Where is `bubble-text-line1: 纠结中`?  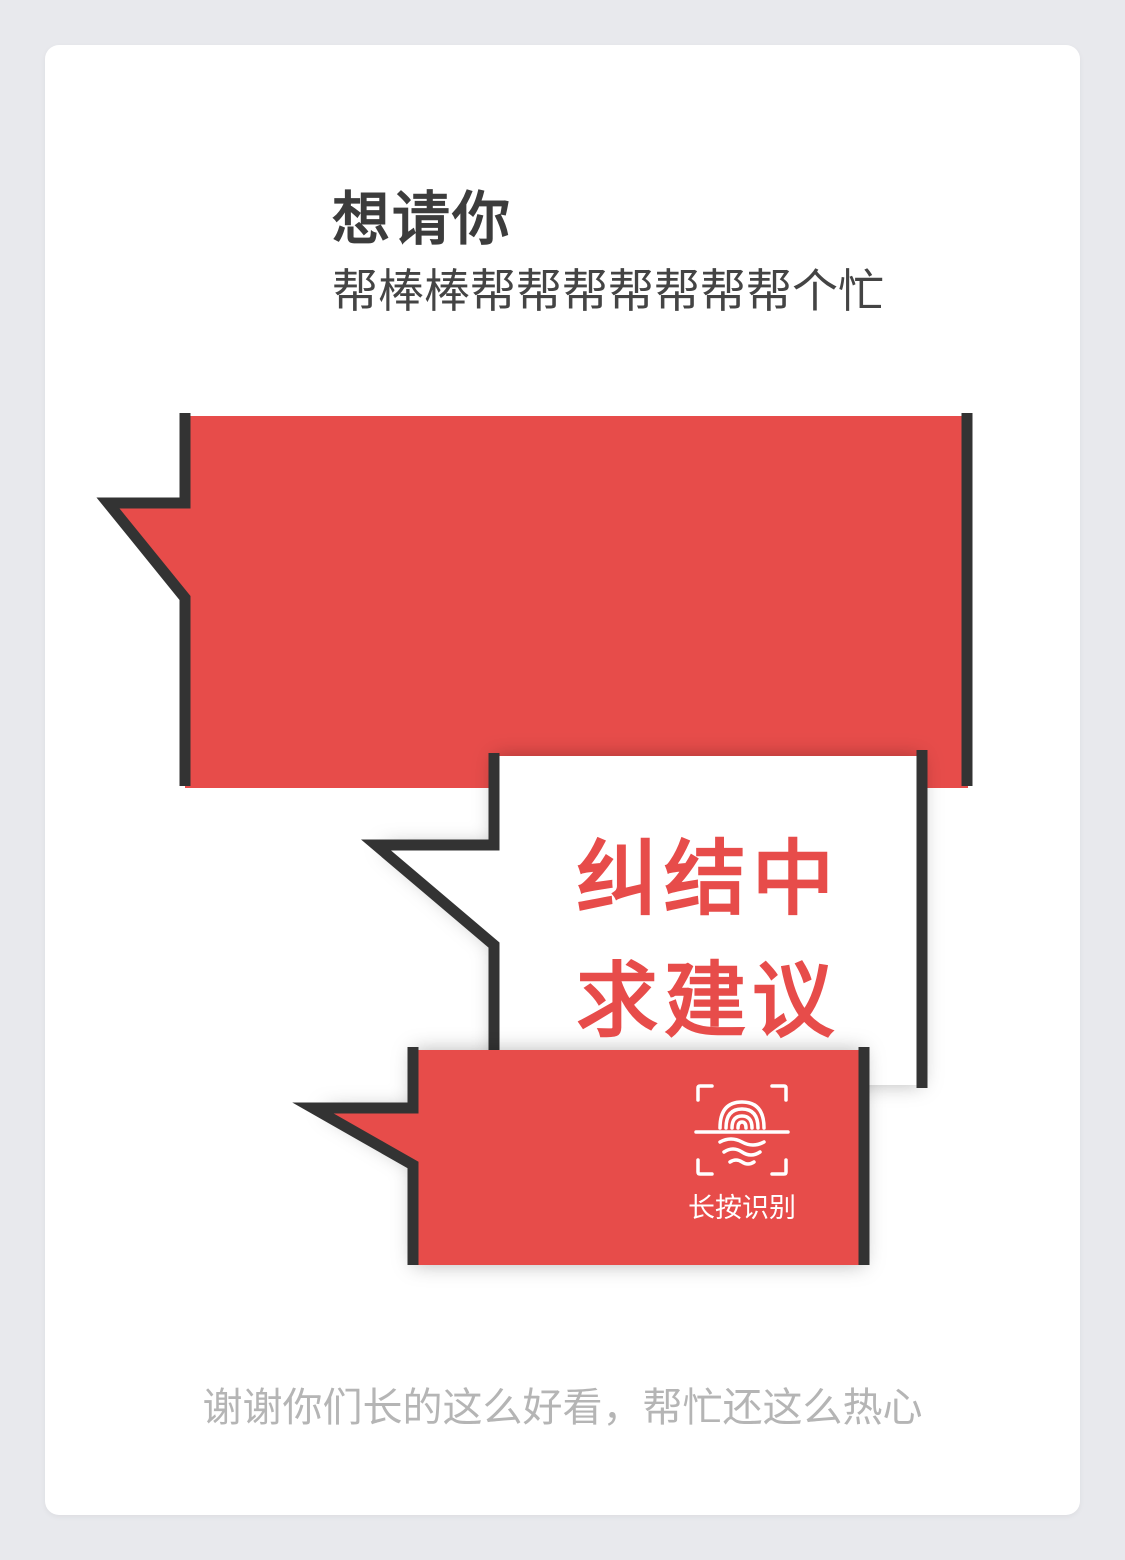
bubble-text-line1: 纠结中 is located at coordinates (708, 879).